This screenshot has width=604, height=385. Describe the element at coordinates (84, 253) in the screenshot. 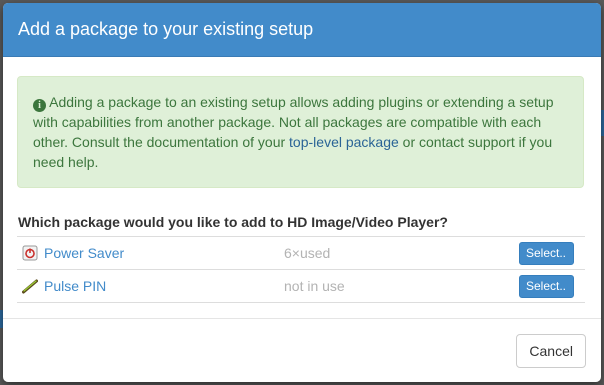

I see `package-link-power-saver: Power Saver` at that location.